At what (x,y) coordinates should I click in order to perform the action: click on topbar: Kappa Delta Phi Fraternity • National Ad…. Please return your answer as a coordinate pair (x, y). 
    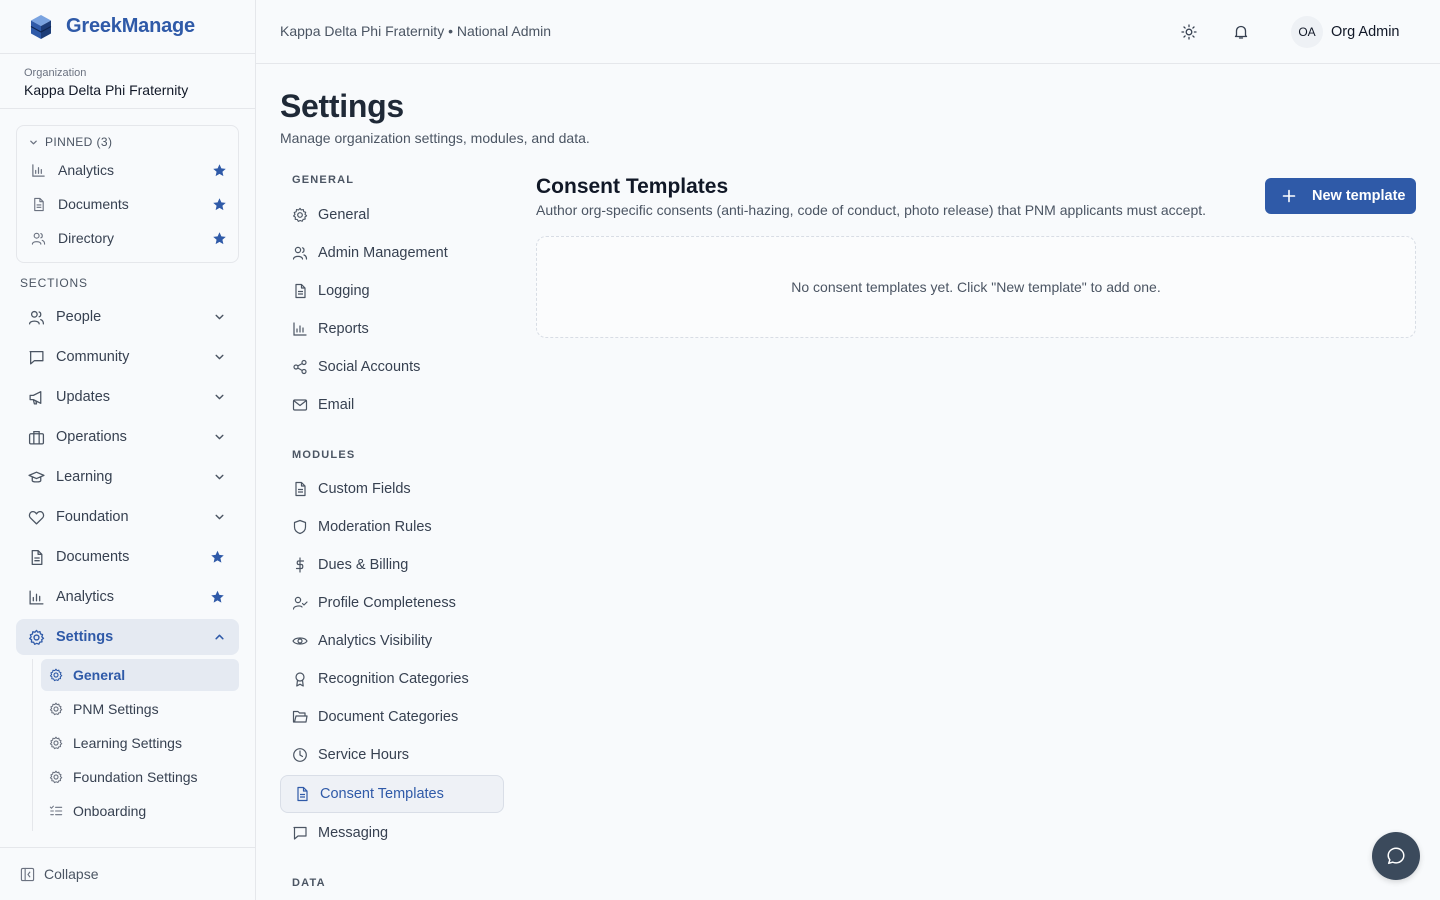
    Looking at the image, I should click on (848, 32).